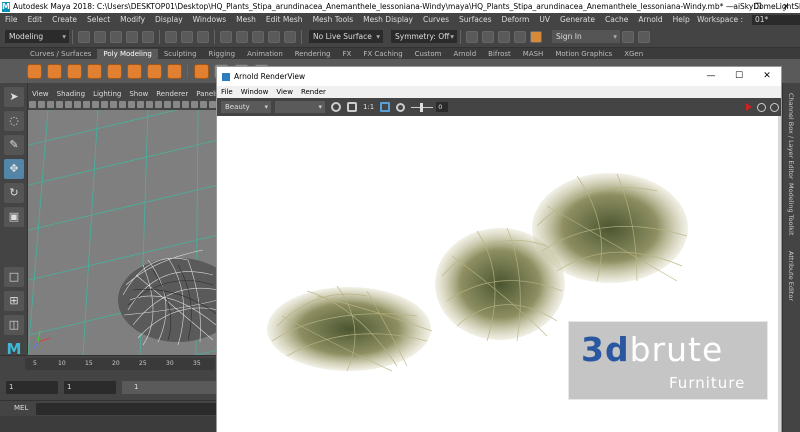  Describe the element at coordinates (148, 36) in the screenshot. I see `redo-icon` at that location.